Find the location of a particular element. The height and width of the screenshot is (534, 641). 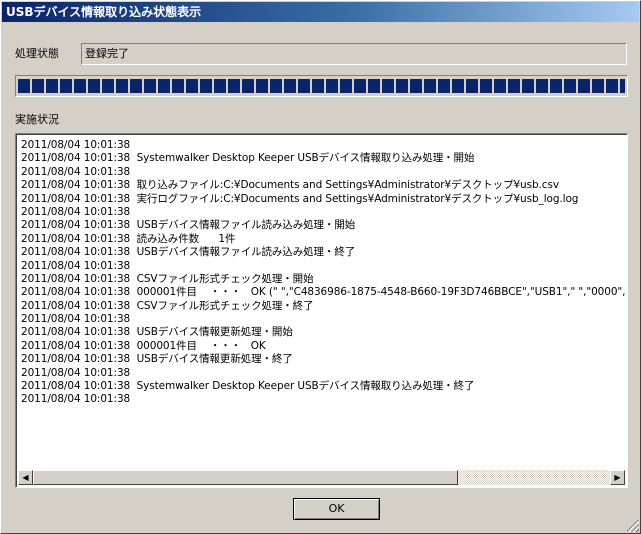

log-line: 2011/08/04 10:01:38 読み込み件数 1件 is located at coordinates (128, 238).